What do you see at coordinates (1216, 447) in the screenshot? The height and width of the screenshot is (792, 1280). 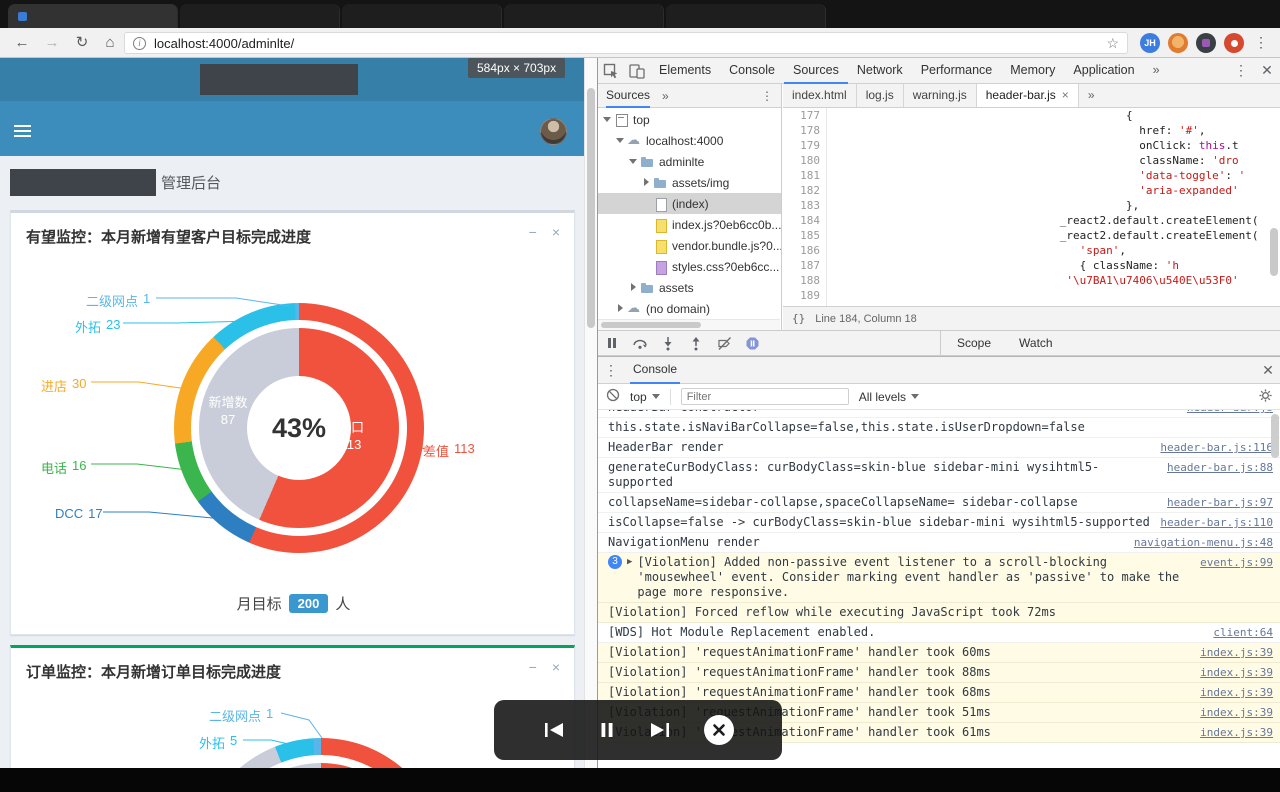 I see `source-link: header-bar.js:116` at bounding box center [1216, 447].